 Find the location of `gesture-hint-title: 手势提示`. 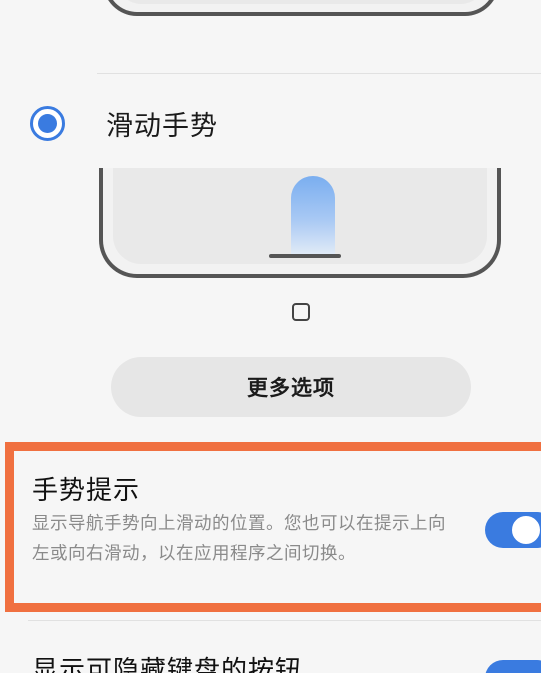

gesture-hint-title: 手势提示 is located at coordinates (86, 491).